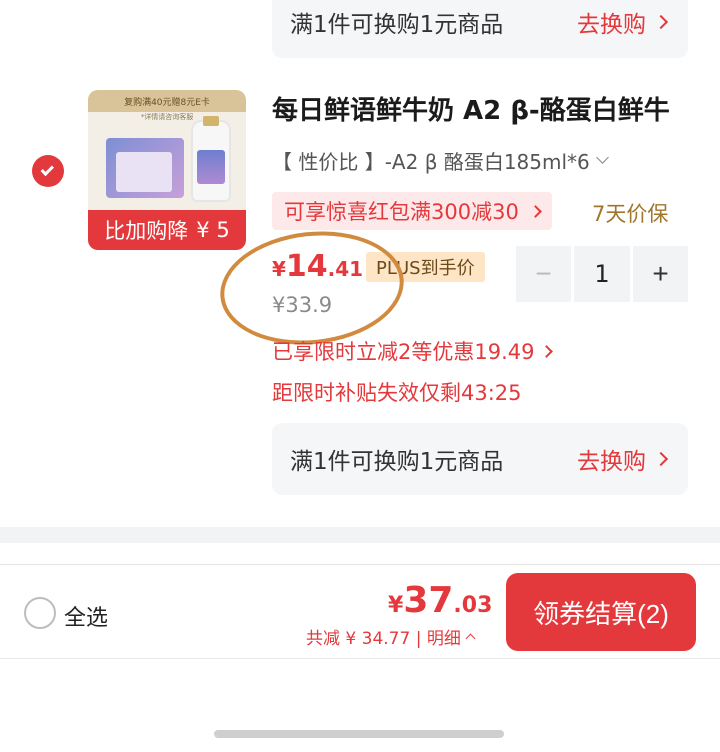  Describe the element at coordinates (360, 564) in the screenshot. I see `footer-divider` at that location.